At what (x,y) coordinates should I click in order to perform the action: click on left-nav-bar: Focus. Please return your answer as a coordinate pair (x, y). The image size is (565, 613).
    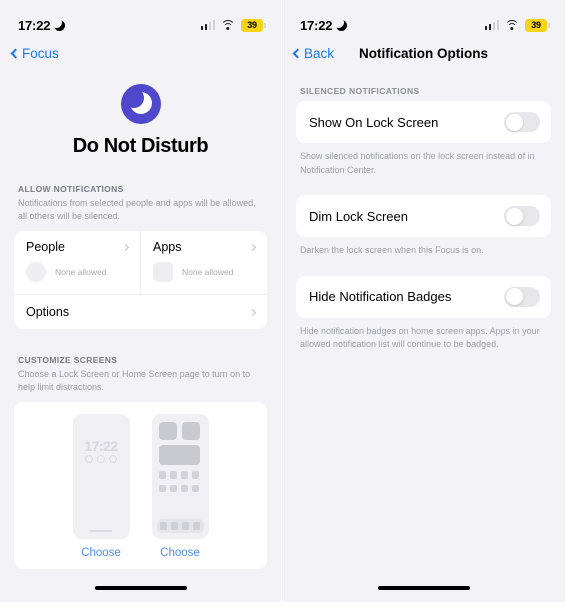
    Looking at the image, I should click on (140, 53).